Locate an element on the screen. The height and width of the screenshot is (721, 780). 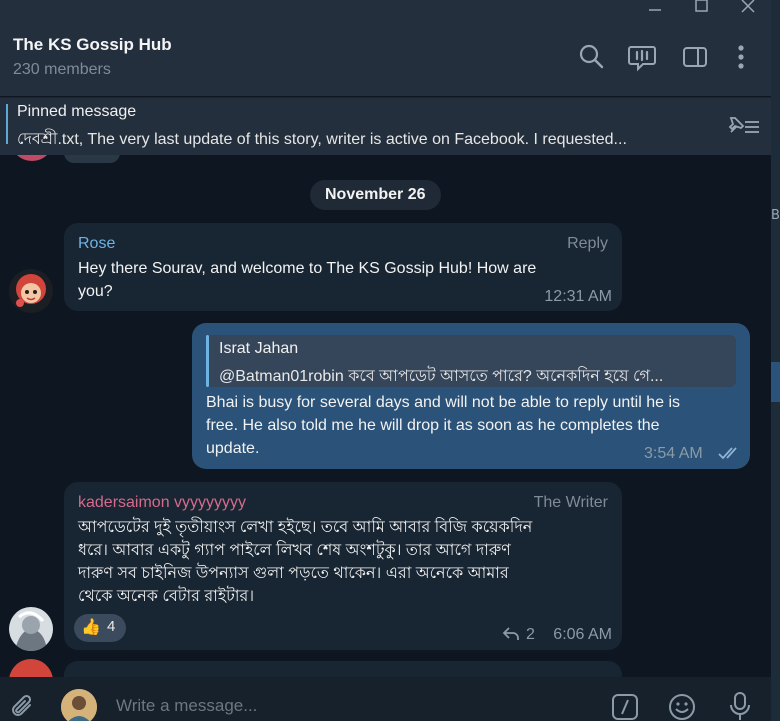
more-options-icon is located at coordinates (741, 57).